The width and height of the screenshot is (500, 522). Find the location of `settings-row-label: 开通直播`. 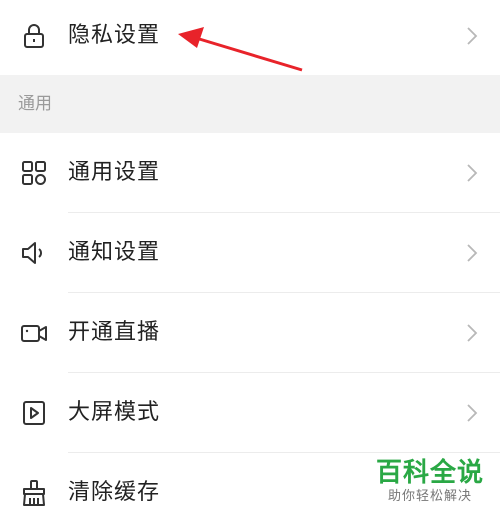

settings-row-label: 开通直播 is located at coordinates (114, 332).